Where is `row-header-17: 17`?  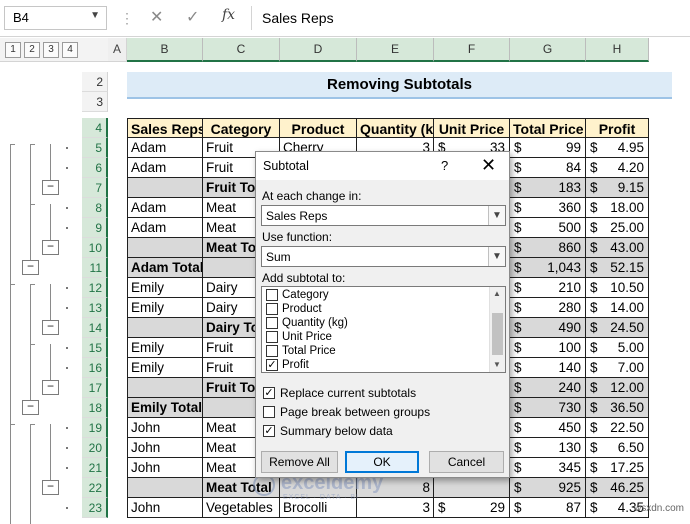 row-header-17: 17 is located at coordinates (95, 388).